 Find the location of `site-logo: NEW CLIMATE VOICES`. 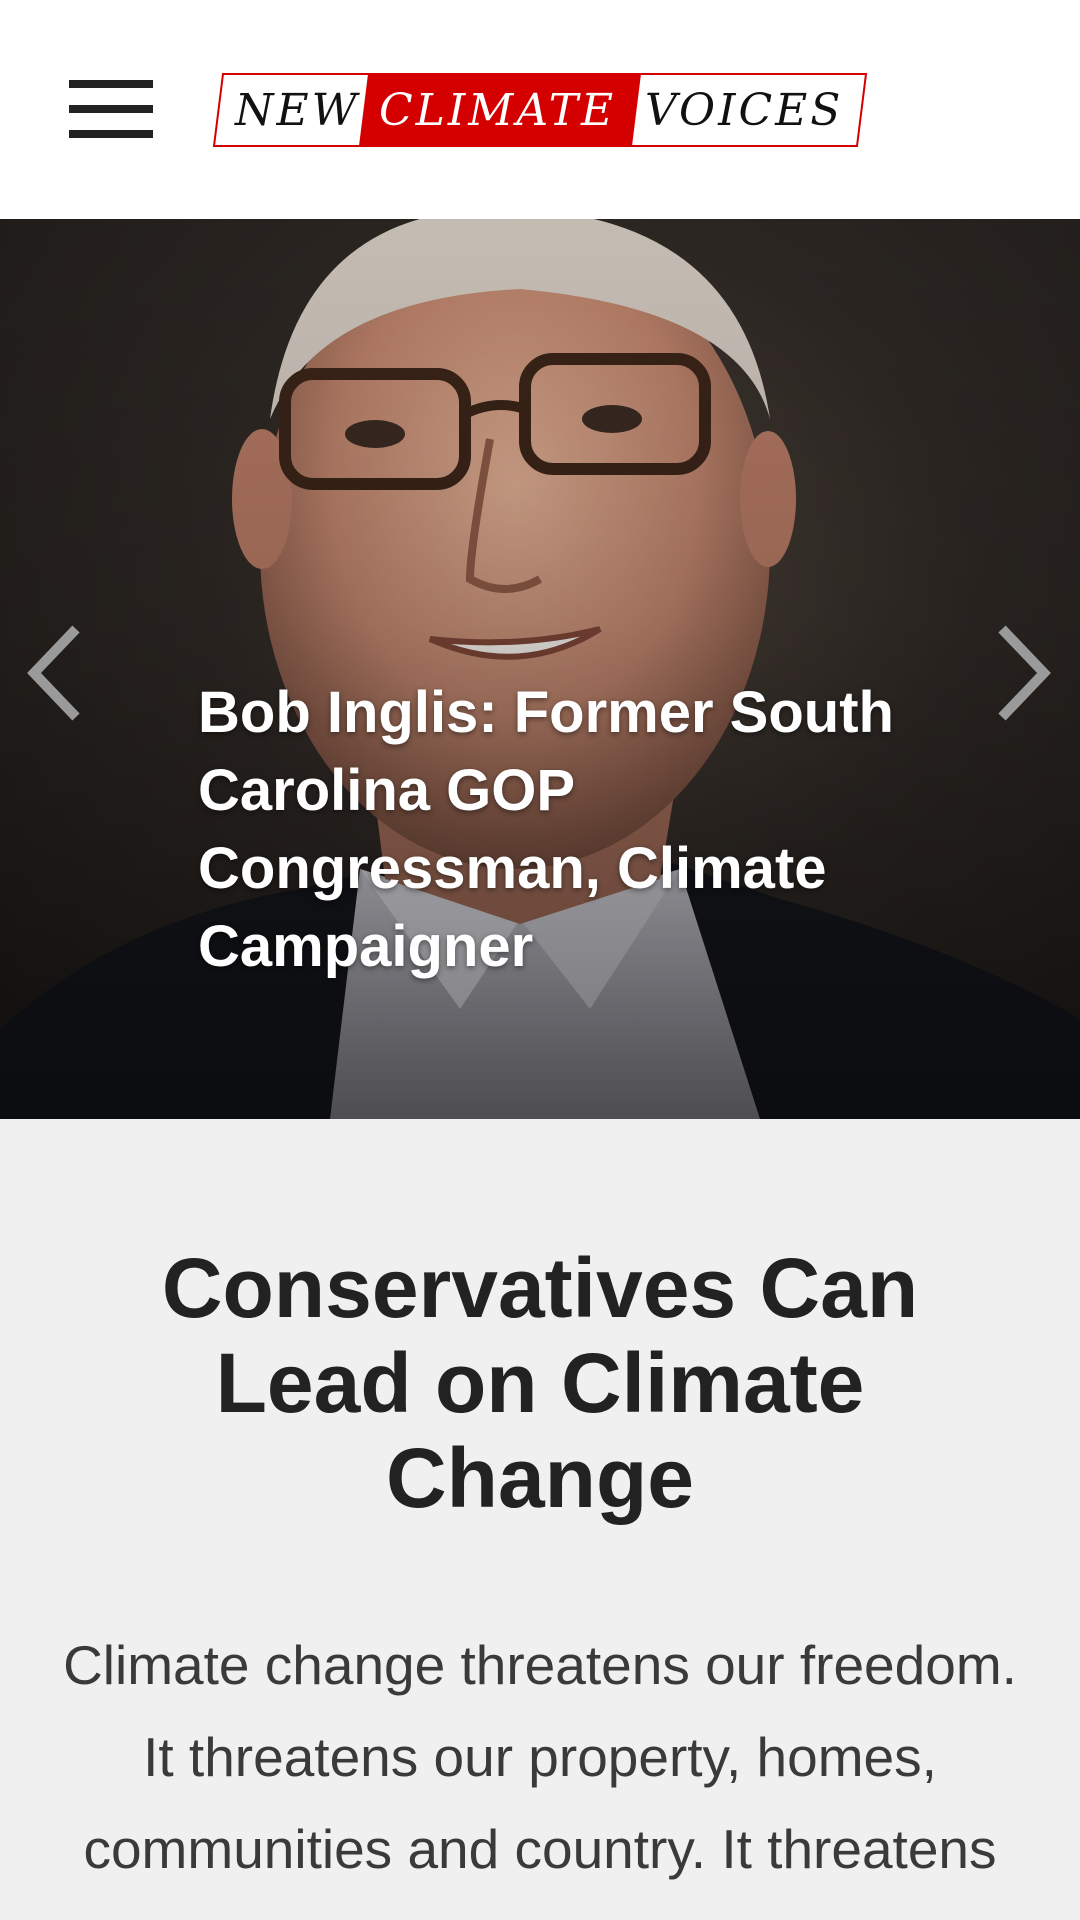

site-logo: NEW CLIMATE VOICES is located at coordinates (540, 110).